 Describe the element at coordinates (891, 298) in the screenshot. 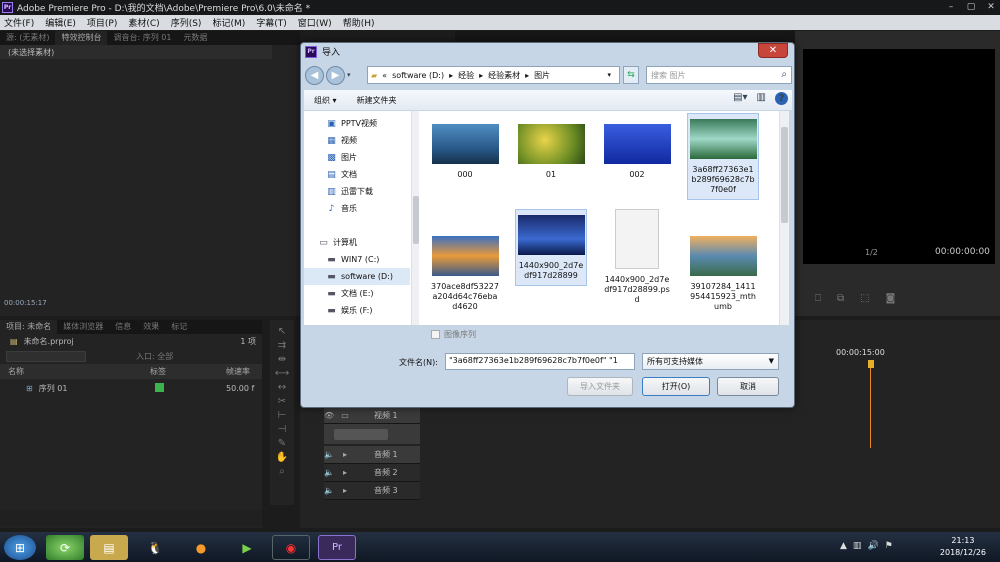

I see `camera-icon: ◙` at that location.